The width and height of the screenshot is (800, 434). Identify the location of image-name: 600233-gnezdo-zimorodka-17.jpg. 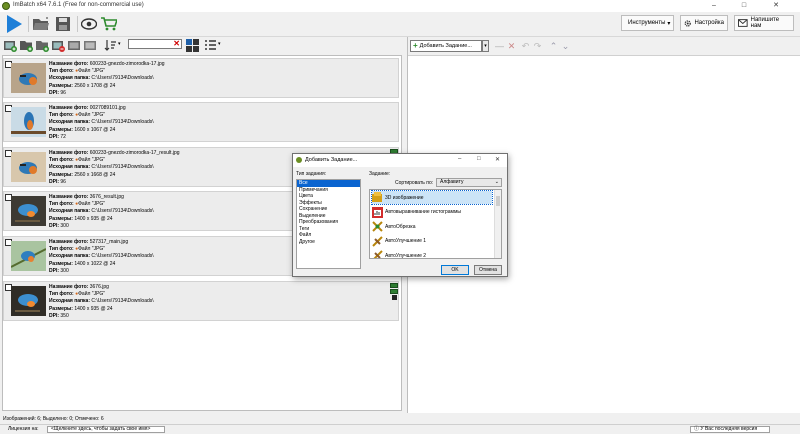
(127, 64).